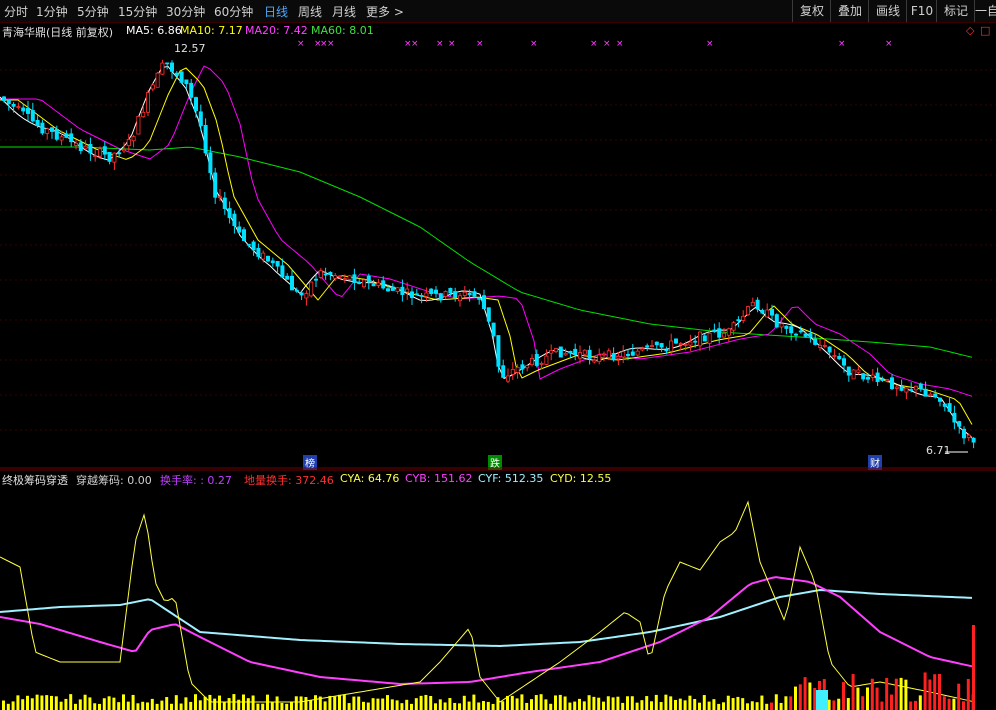  What do you see at coordinates (849, 11) in the screenshot?
I see `overlay-button: 叠加` at bounding box center [849, 11].